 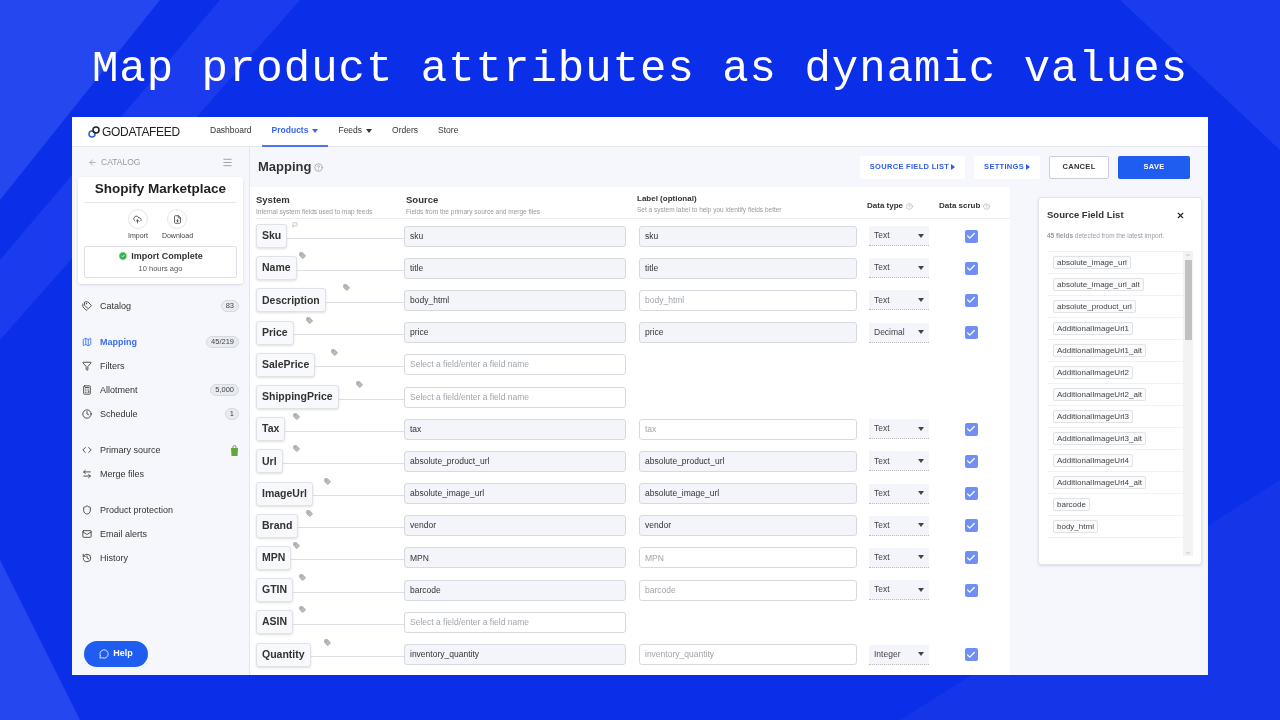 I want to click on check-circle-icon, so click(x=123, y=256).